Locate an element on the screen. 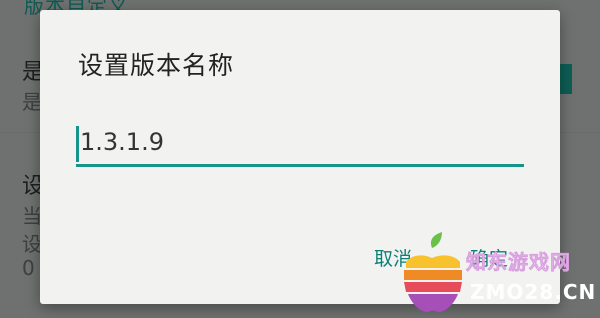 This screenshot has width=600, height=318. setting-row-summary: 设 is located at coordinates (32, 244).